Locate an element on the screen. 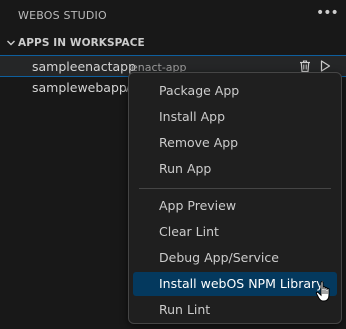  menu-item-debug-app-service: Debug App/Service is located at coordinates (235, 258).